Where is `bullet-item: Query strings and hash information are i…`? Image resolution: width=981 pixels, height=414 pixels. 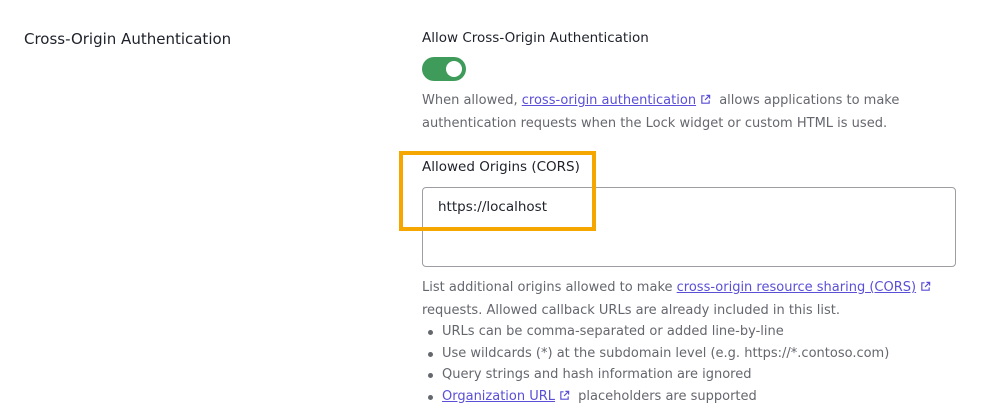 bullet-item: Query strings and hash information are i… is located at coordinates (695, 375).